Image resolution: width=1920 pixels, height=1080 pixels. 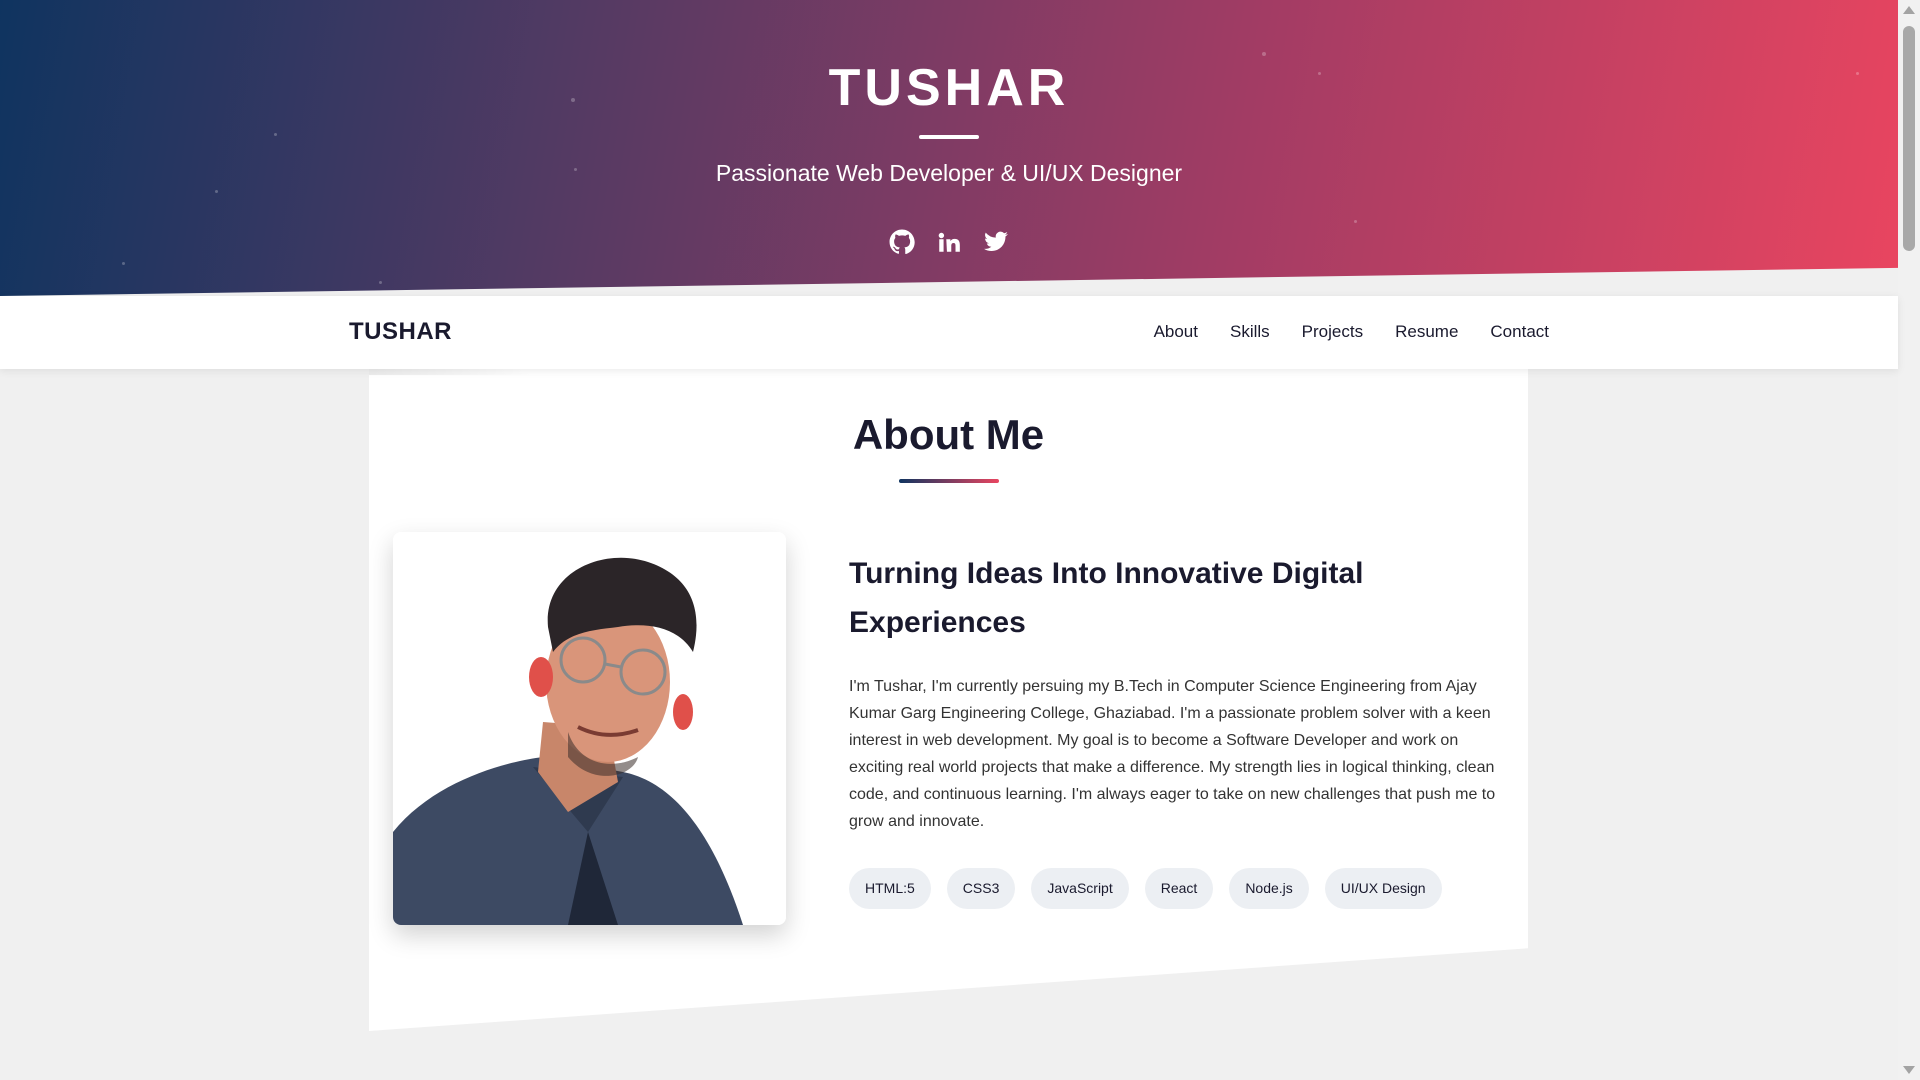 What do you see at coordinates (1909, 138) in the screenshot?
I see `scroll-thumb` at bounding box center [1909, 138].